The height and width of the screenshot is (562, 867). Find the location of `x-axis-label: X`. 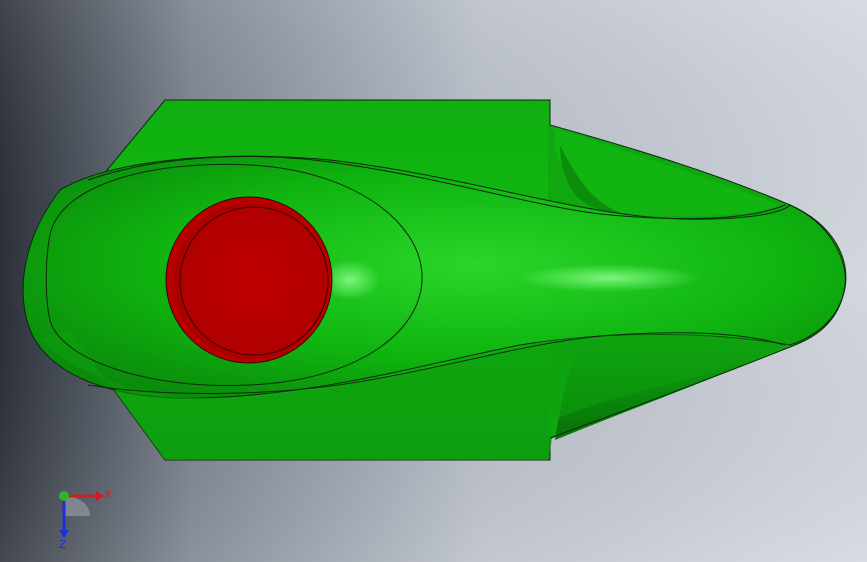

x-axis-label: X is located at coordinates (108, 494).